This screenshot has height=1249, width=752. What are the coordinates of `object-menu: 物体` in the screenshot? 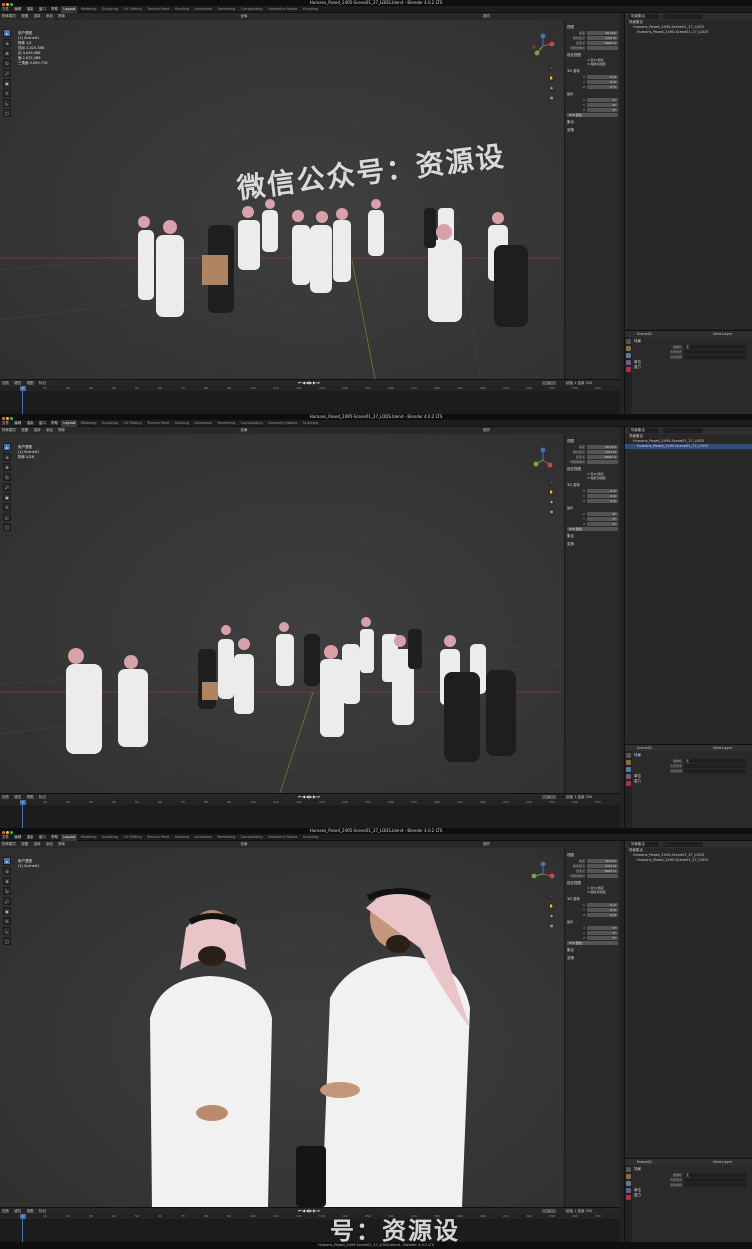 It's located at (61, 16).